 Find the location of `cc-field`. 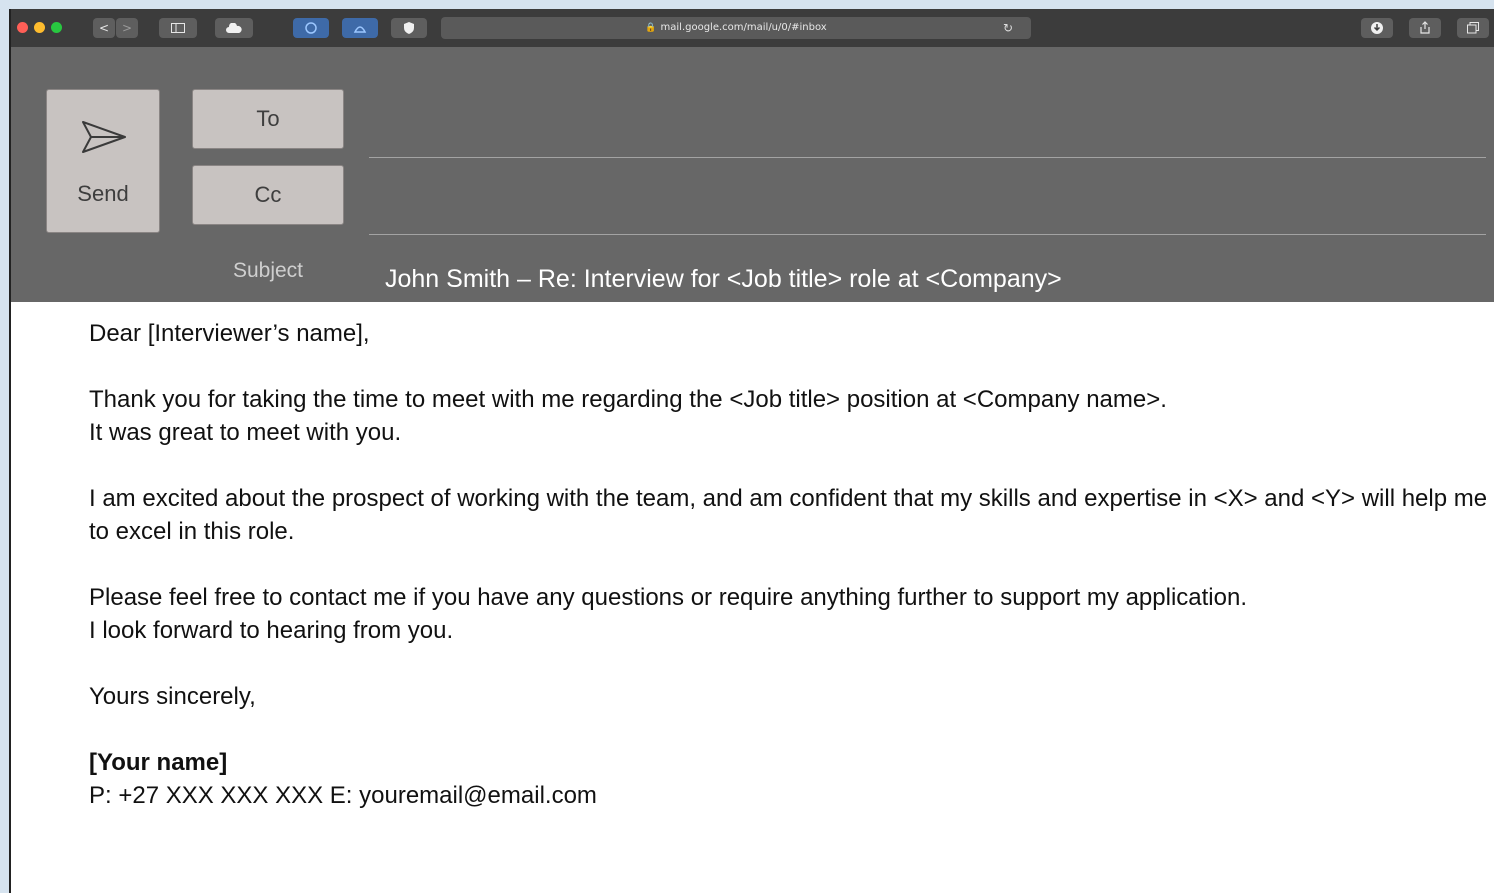

cc-field is located at coordinates (927, 234).